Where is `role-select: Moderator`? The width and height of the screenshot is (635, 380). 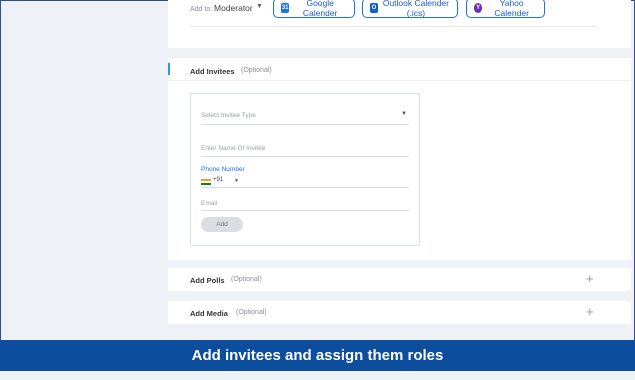 role-select: Moderator is located at coordinates (233, 8).